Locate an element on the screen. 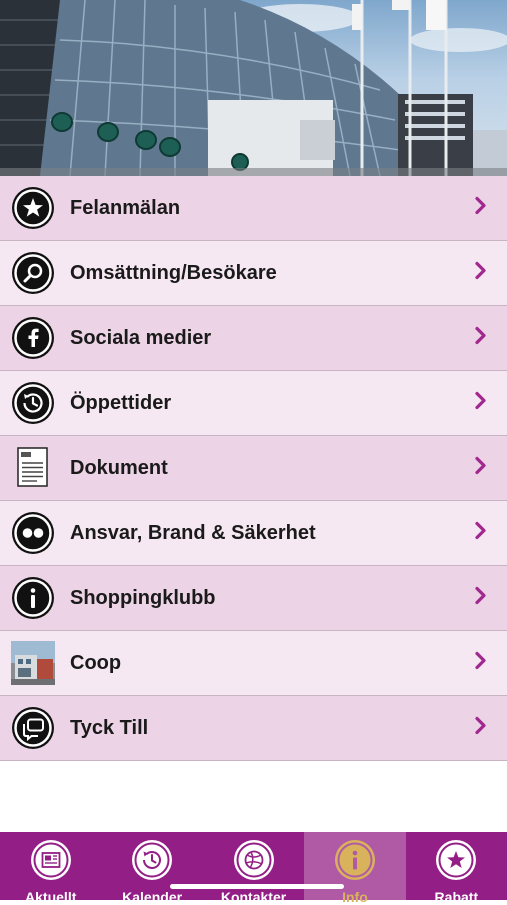  menu-item-oppettider: Öppettider is located at coordinates (253, 403).